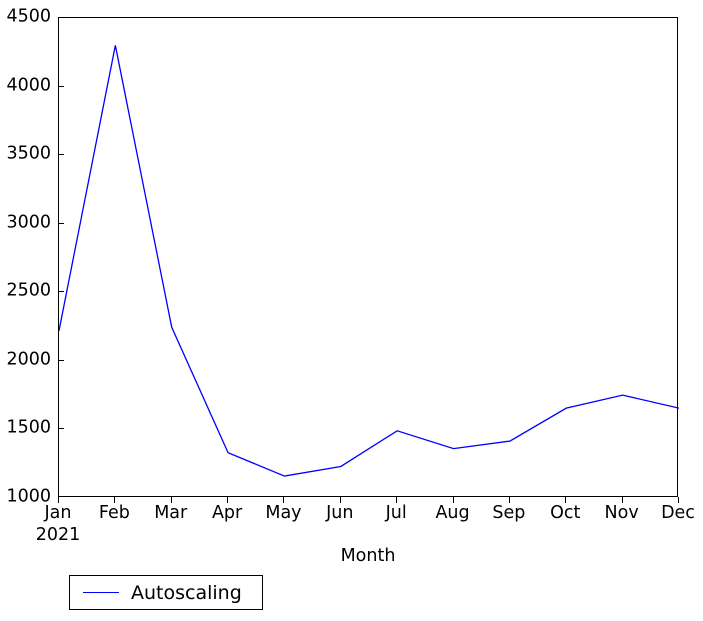 The height and width of the screenshot is (621, 703). Describe the element at coordinates (678, 513) in the screenshot. I see `x-tick-label: Dec` at that location.